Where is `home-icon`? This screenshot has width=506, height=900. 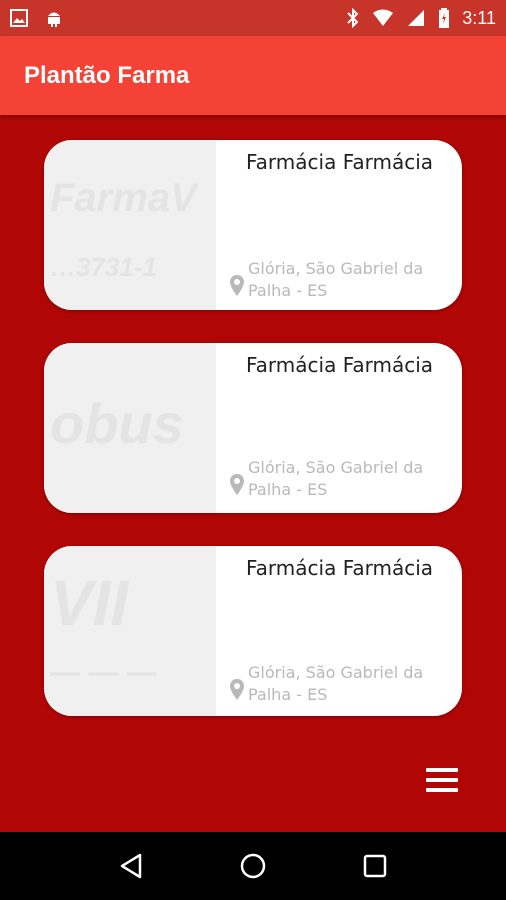 home-icon is located at coordinates (253, 866).